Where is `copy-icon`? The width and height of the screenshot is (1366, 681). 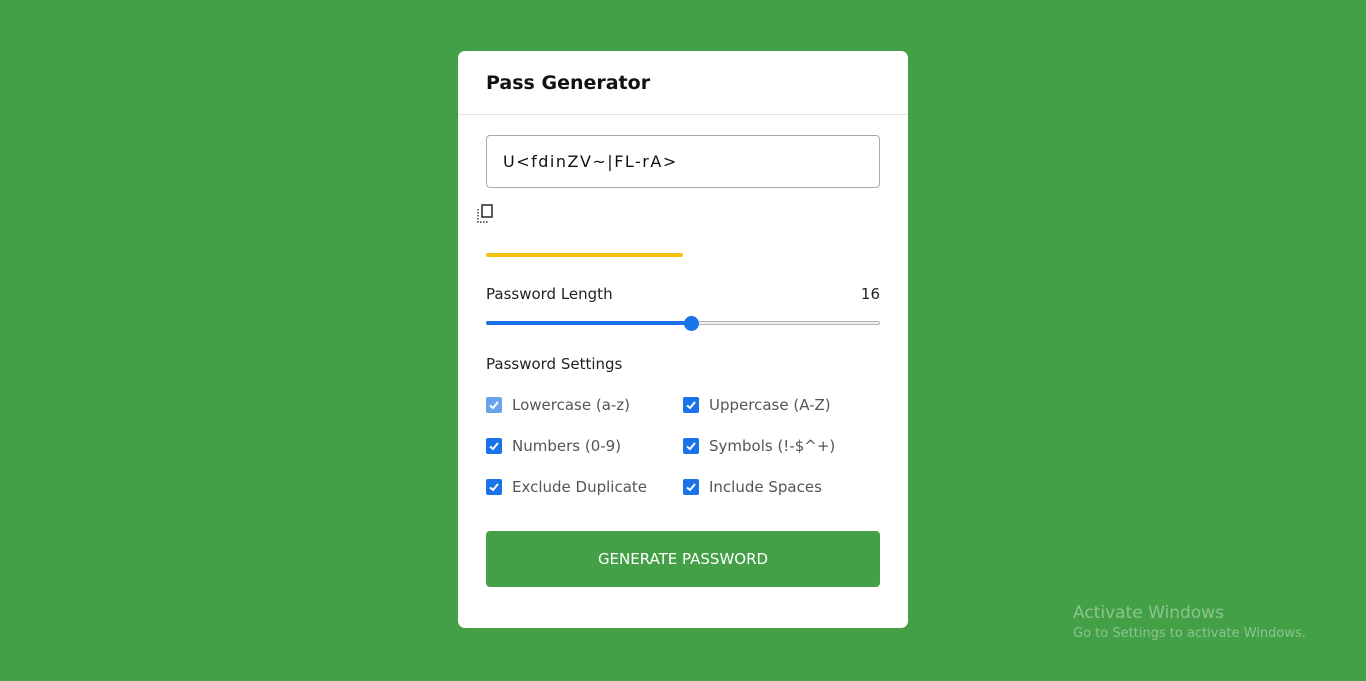 copy-icon is located at coordinates (485, 213).